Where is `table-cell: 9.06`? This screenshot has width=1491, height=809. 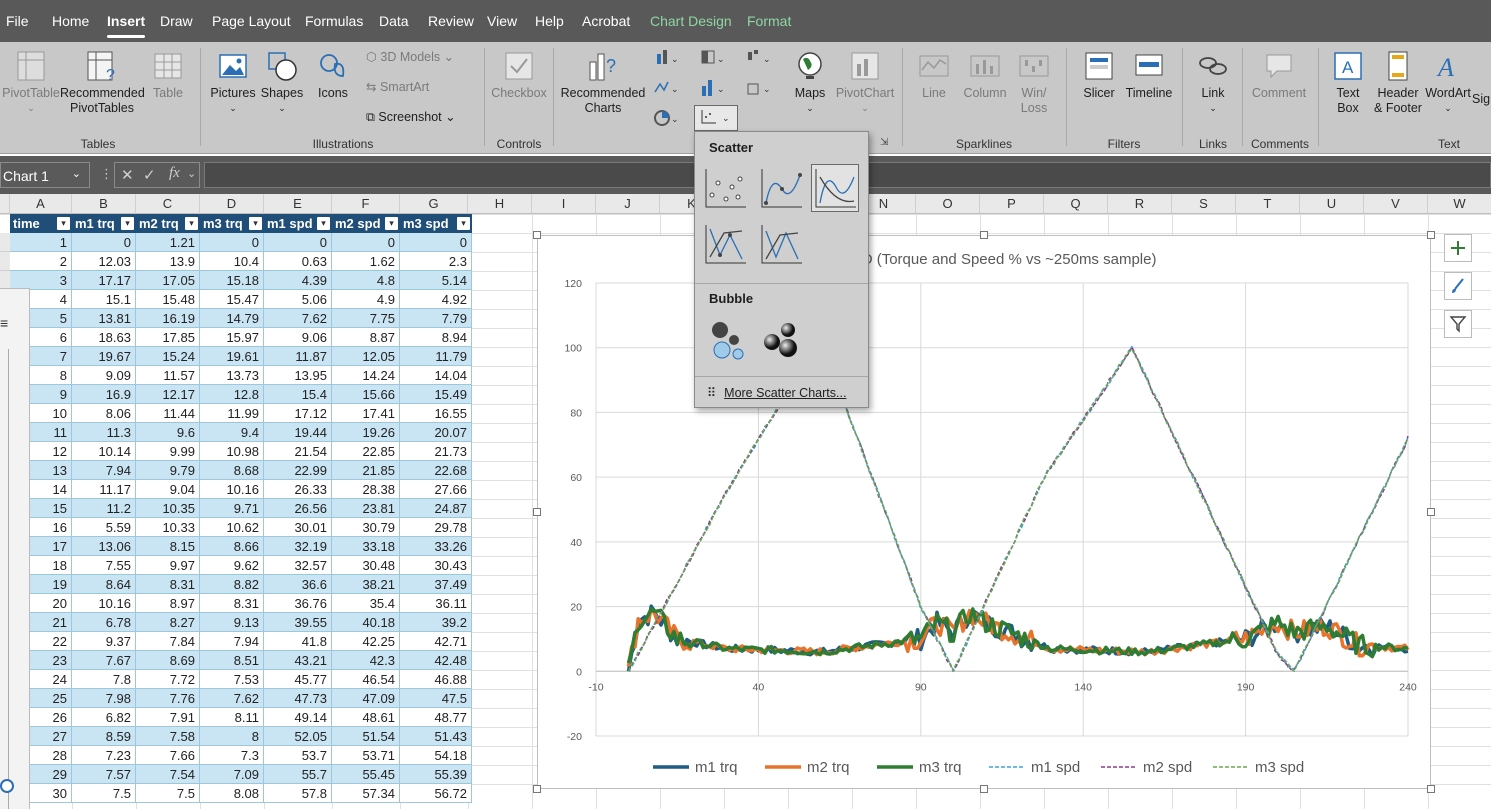
table-cell: 9.06 is located at coordinates (298, 337).